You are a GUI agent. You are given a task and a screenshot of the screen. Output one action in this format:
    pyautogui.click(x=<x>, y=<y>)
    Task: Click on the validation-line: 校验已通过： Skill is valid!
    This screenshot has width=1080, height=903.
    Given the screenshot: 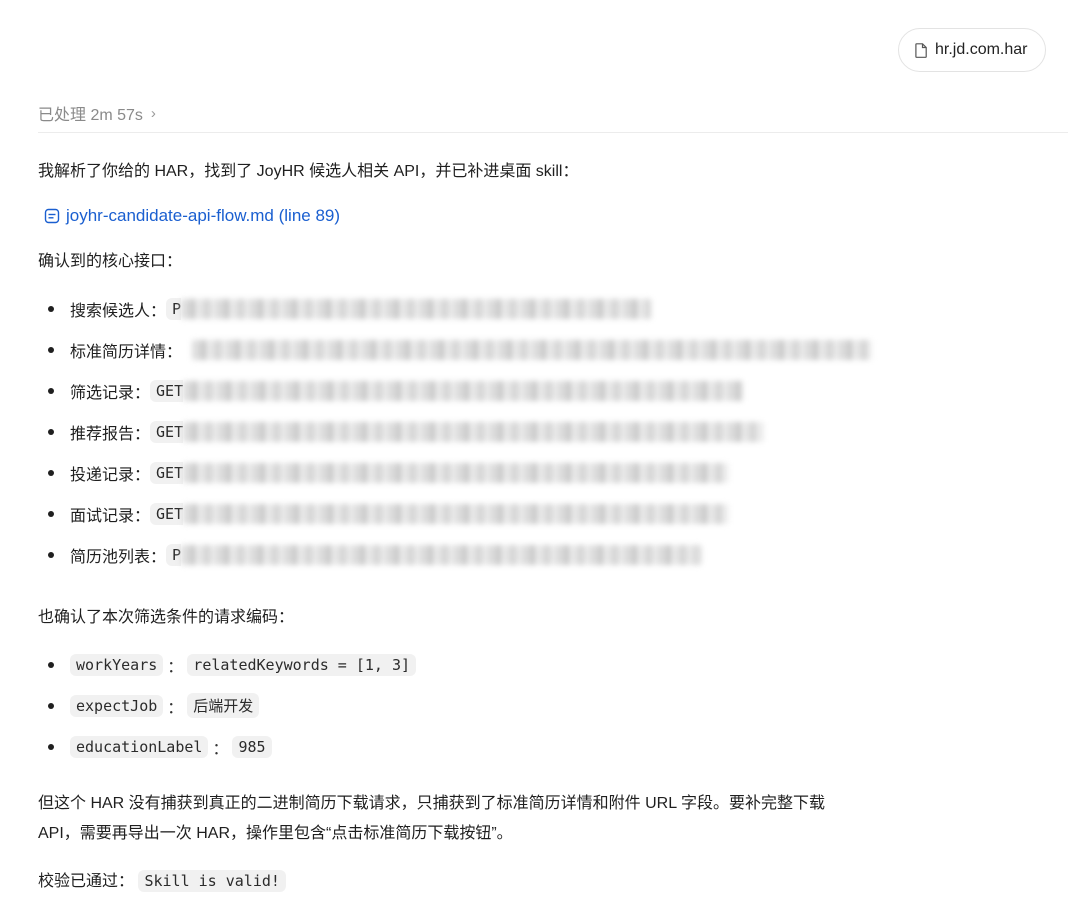 What is the action you would take?
    pyautogui.click(x=162, y=881)
    